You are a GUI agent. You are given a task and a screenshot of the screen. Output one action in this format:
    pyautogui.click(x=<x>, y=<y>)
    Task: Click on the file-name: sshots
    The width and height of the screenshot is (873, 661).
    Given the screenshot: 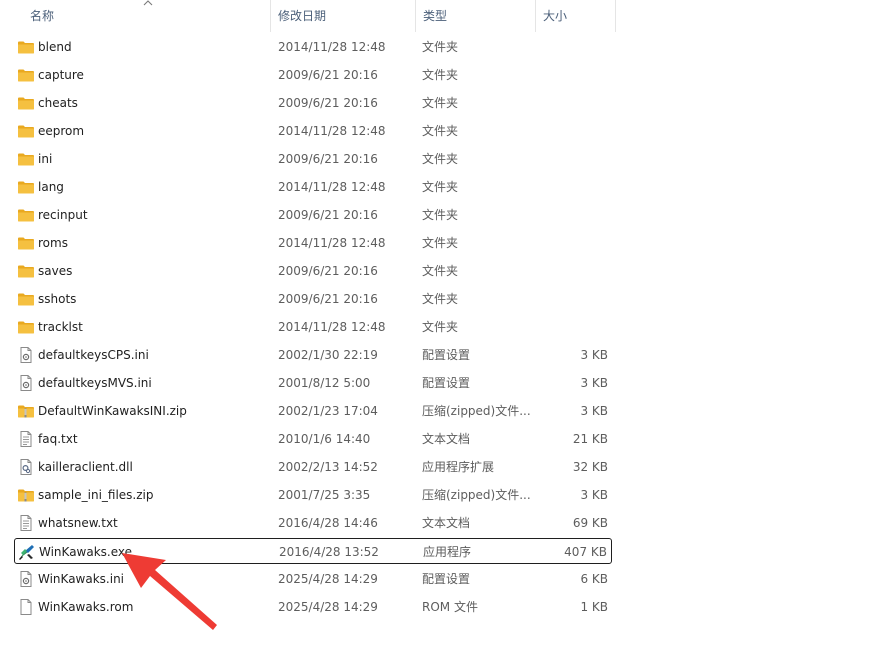 What is the action you would take?
    pyautogui.click(x=57, y=299)
    